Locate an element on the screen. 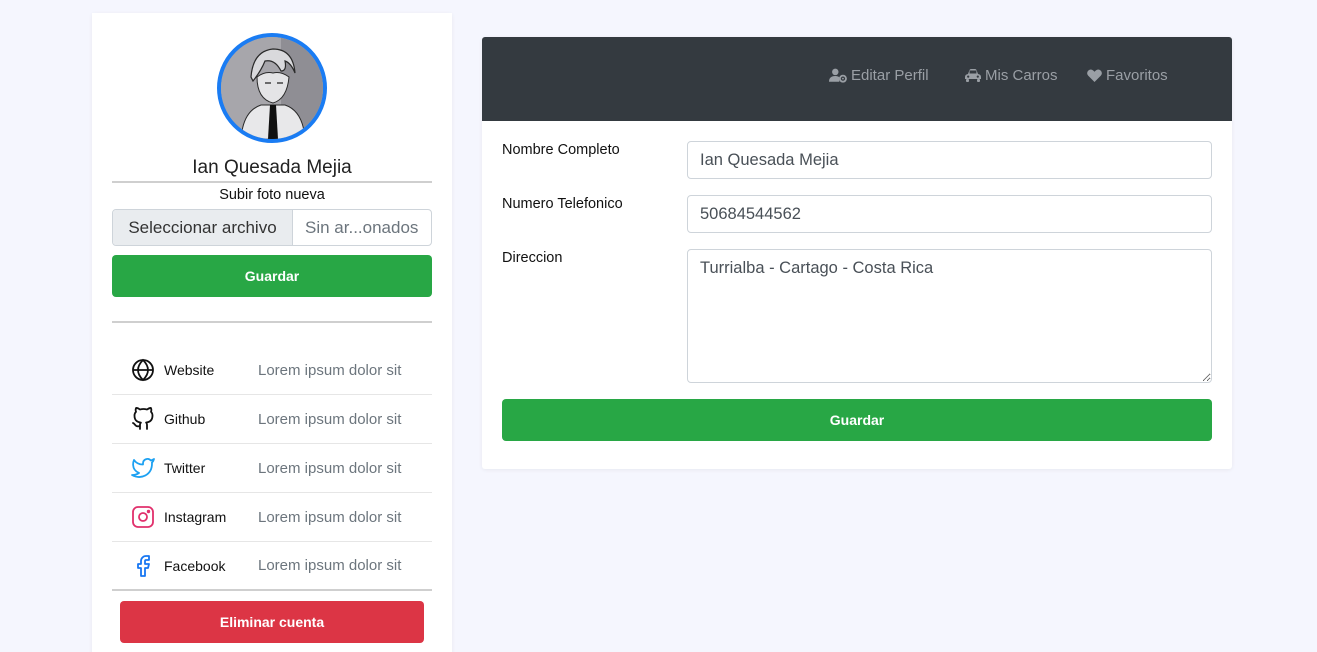 The height and width of the screenshot is (652, 1317). nav-edit-profile-label: Editar Perfil is located at coordinates (890, 75).